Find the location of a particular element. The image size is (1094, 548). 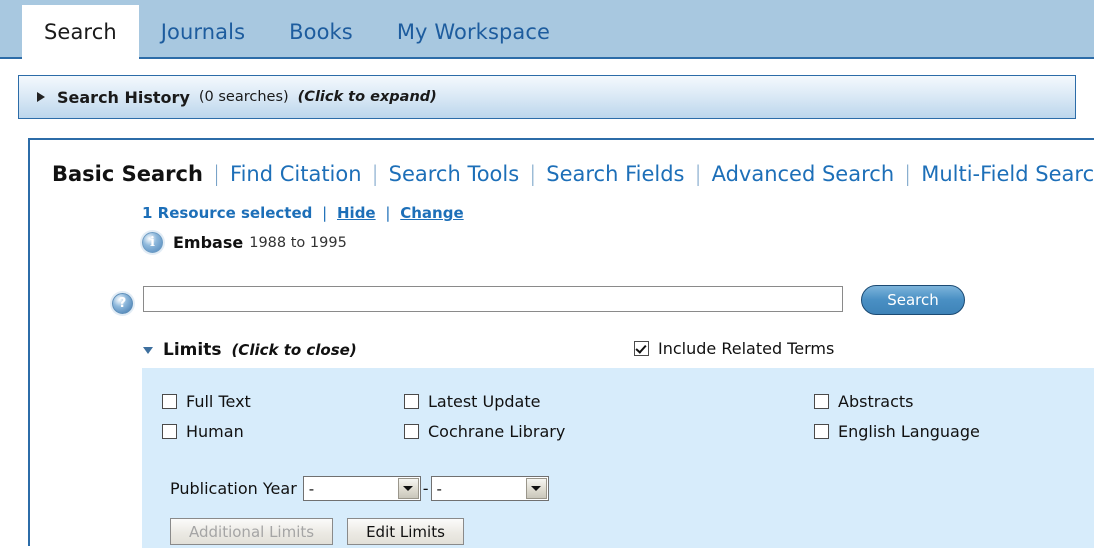

tab-journals-label: Journals is located at coordinates (203, 32).